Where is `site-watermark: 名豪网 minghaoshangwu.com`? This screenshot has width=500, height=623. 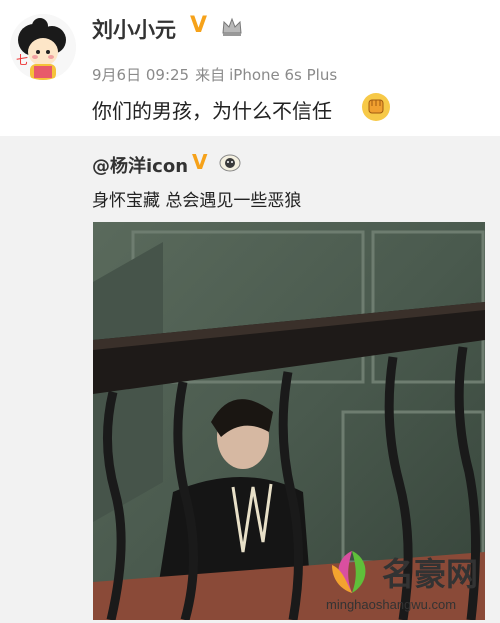
site-watermark: 名豪网 minghaoshangwu.com is located at coordinates (405, 582).